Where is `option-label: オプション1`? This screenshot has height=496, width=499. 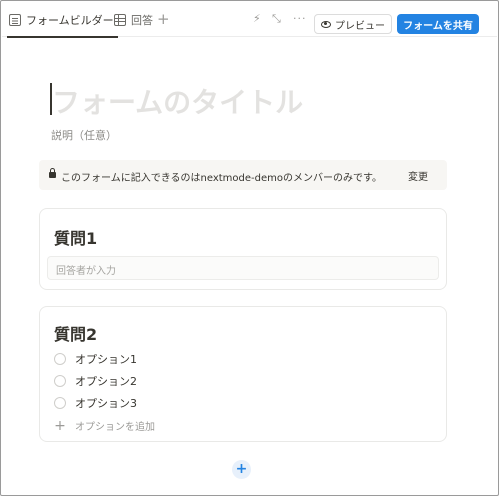 option-label: オプション1 is located at coordinates (106, 359).